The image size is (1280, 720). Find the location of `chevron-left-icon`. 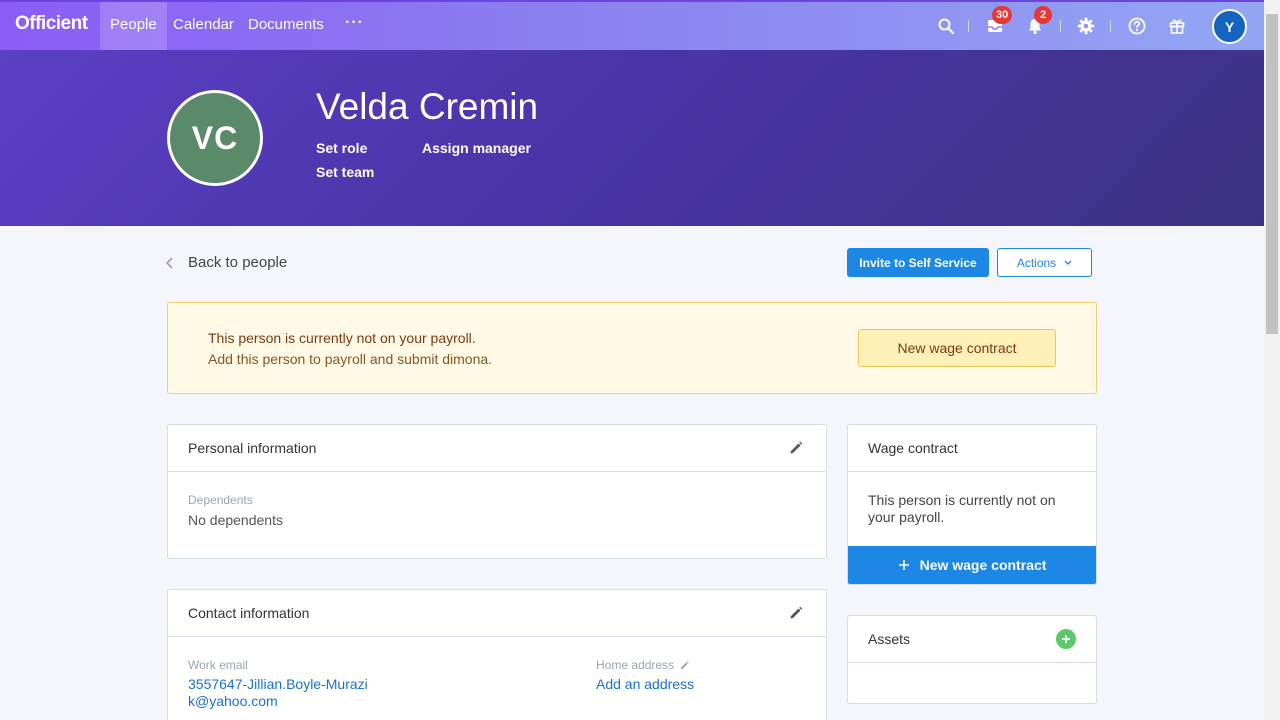

chevron-left-icon is located at coordinates (169, 262).